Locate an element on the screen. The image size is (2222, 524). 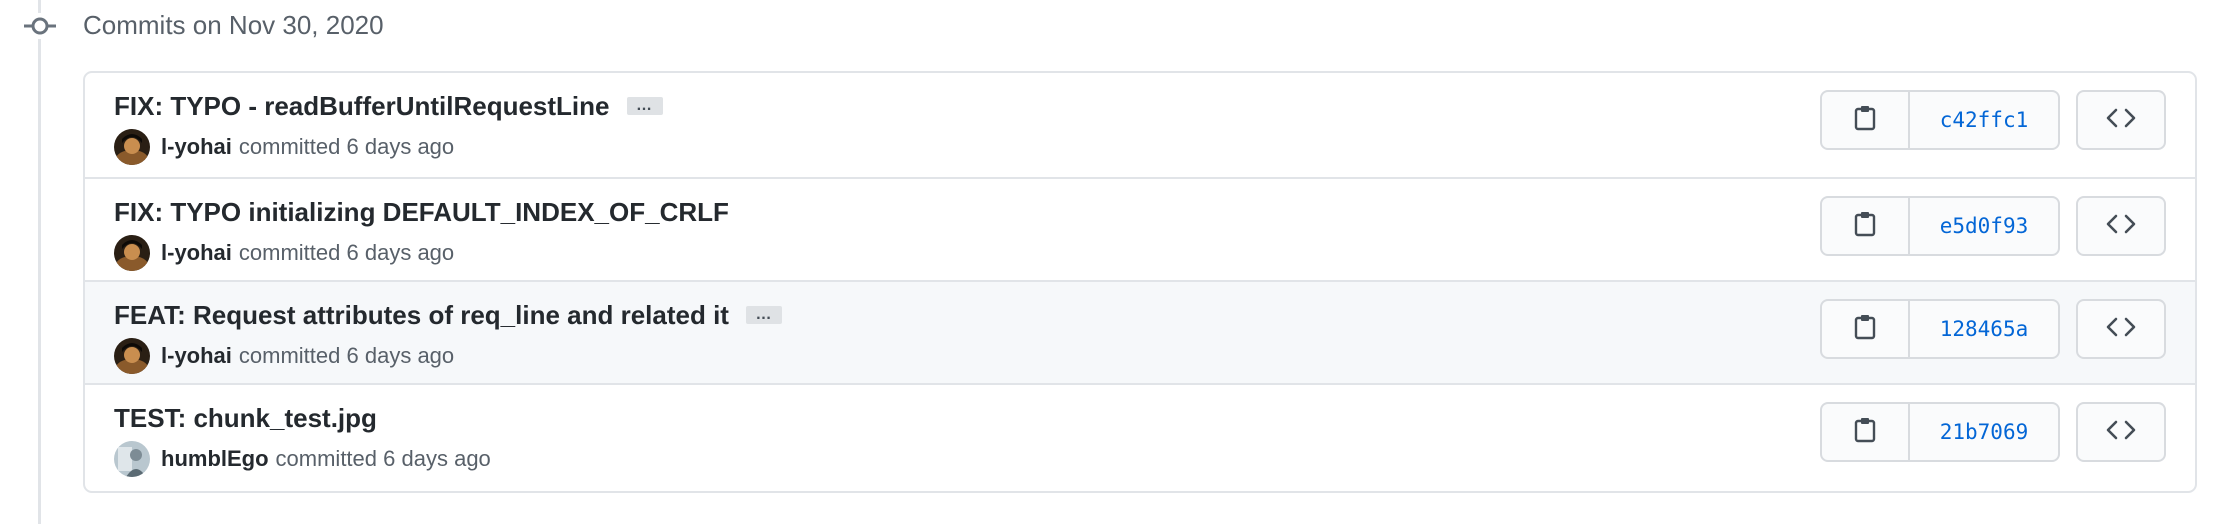
commit-group-title: Commits on Nov 30, 2020 is located at coordinates (233, 25).